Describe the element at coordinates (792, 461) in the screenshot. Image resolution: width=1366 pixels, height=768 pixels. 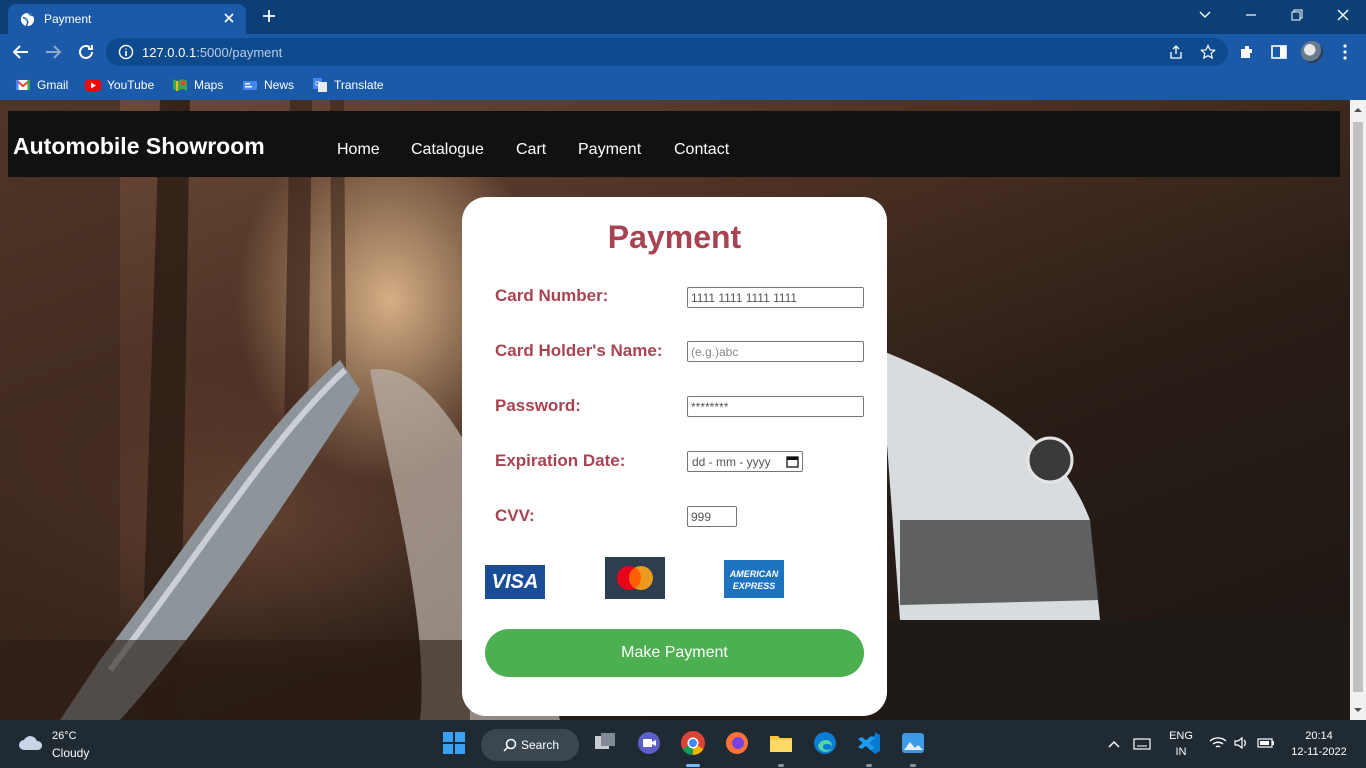
I see `calendar-icon` at that location.